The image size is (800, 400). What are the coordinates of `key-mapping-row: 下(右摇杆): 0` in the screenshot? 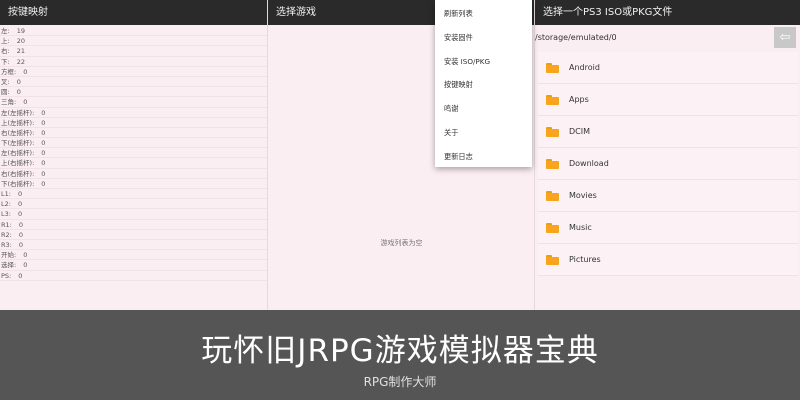 It's located at (133, 184).